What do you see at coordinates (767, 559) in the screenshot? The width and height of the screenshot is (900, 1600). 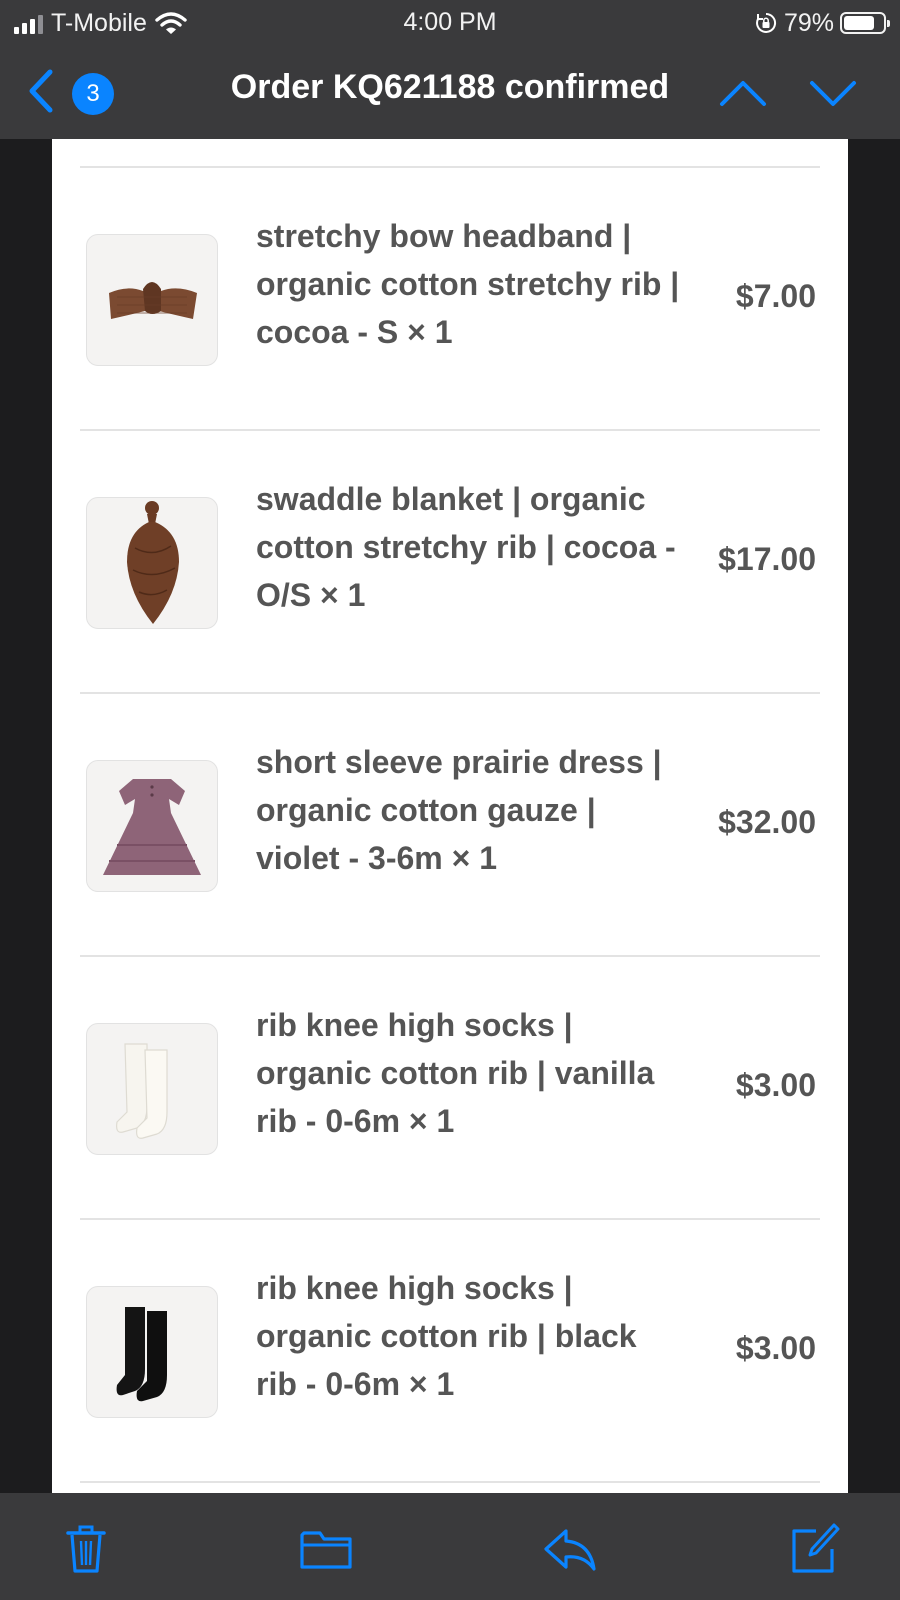 I see `item-price: $17.00` at bounding box center [767, 559].